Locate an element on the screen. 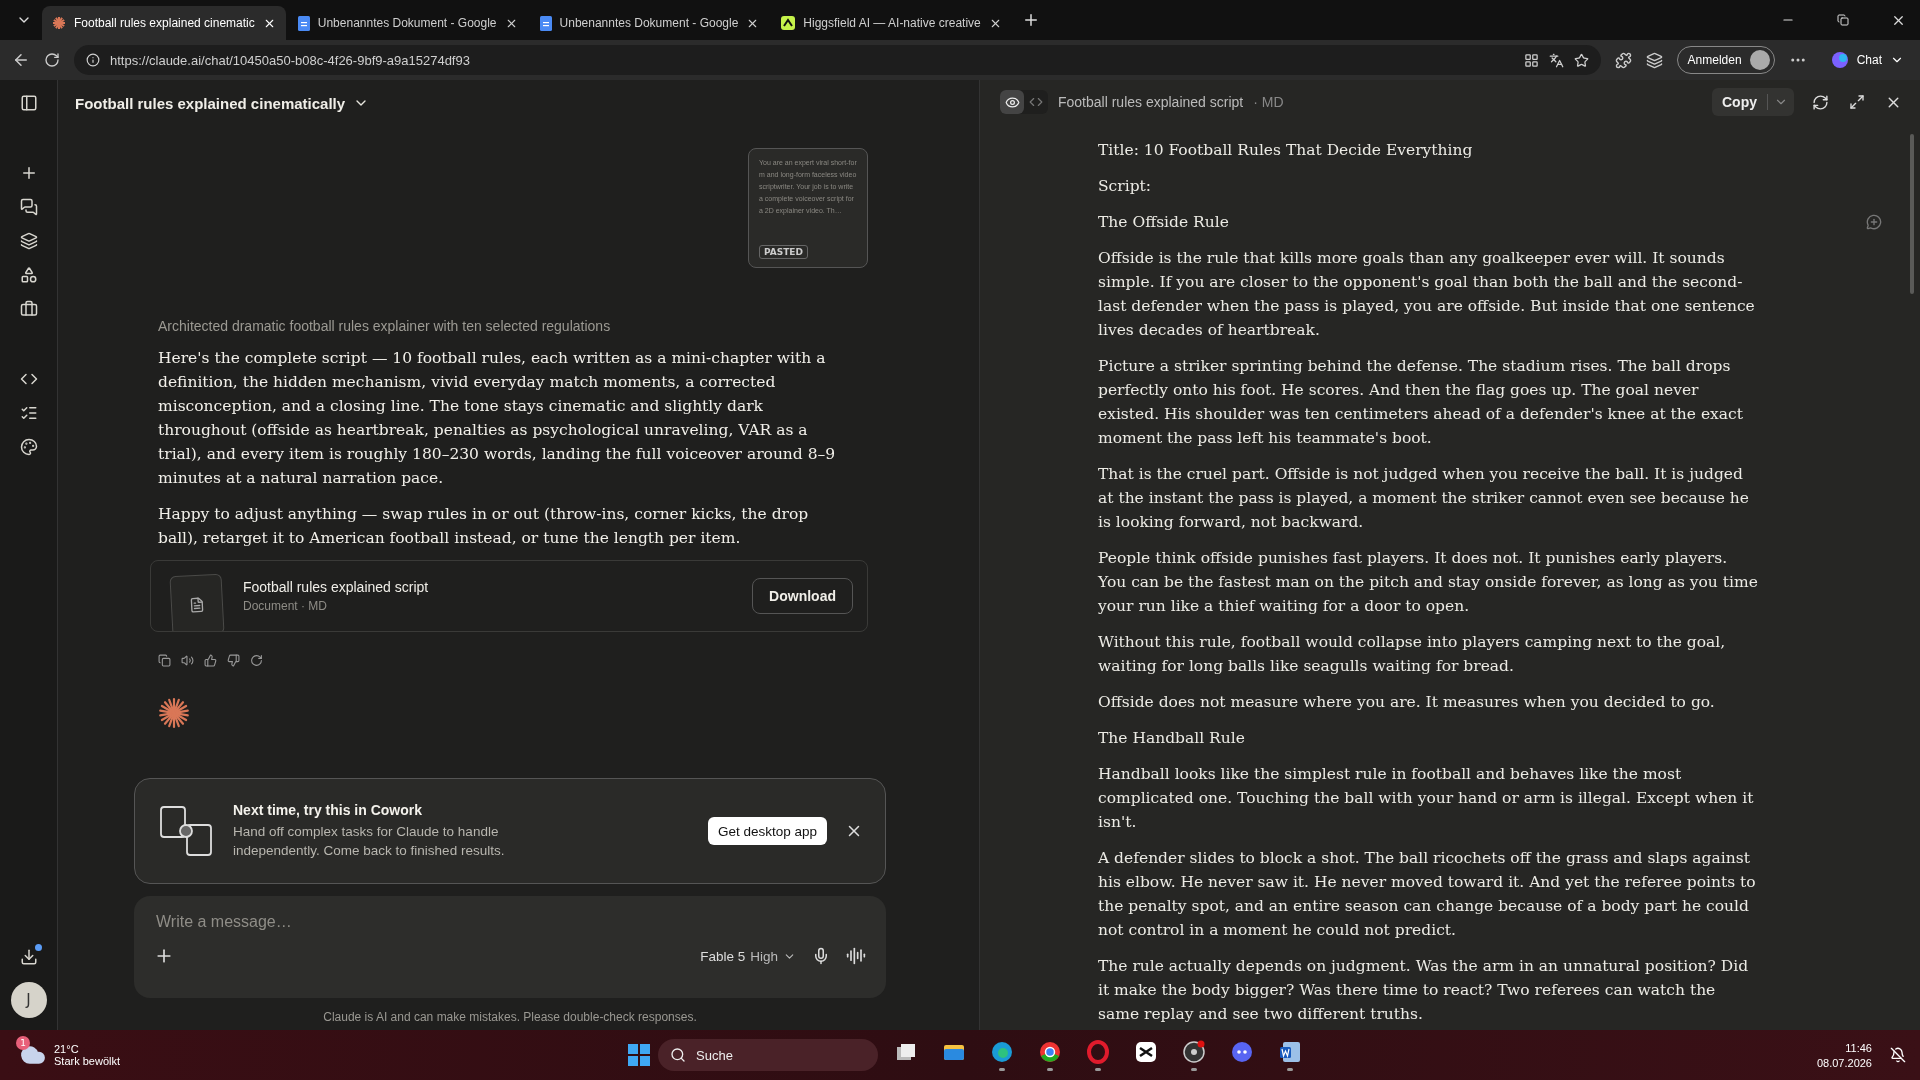  script-text: People think offside punishes fast players. It does not. It punishes early players. You can be the fastest man on the pitch and stay onside forever, as long as you time your run like a thief waiting for a door to open. is located at coordinates (1428, 582).